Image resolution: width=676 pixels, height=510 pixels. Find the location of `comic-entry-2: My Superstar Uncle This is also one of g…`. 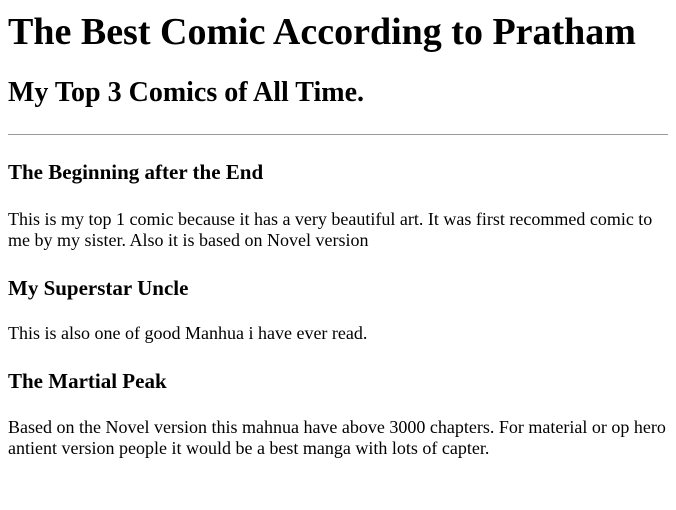

comic-entry-2: My Superstar Uncle This is also one of g… is located at coordinates (338, 309).